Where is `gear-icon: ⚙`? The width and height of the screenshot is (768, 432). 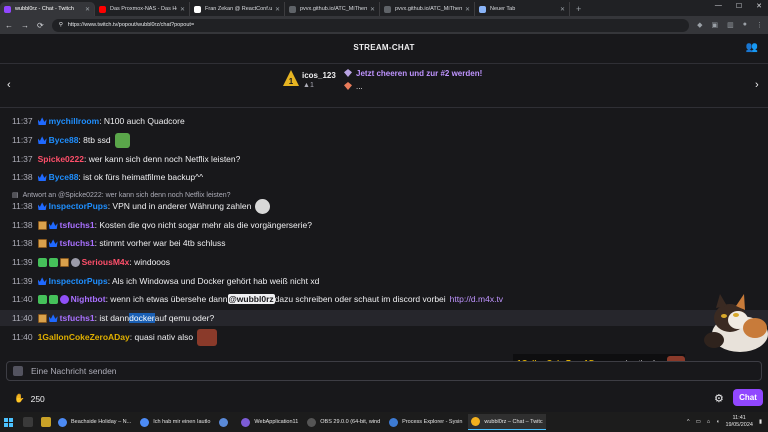 gear-icon: ⚙ is located at coordinates (719, 398).